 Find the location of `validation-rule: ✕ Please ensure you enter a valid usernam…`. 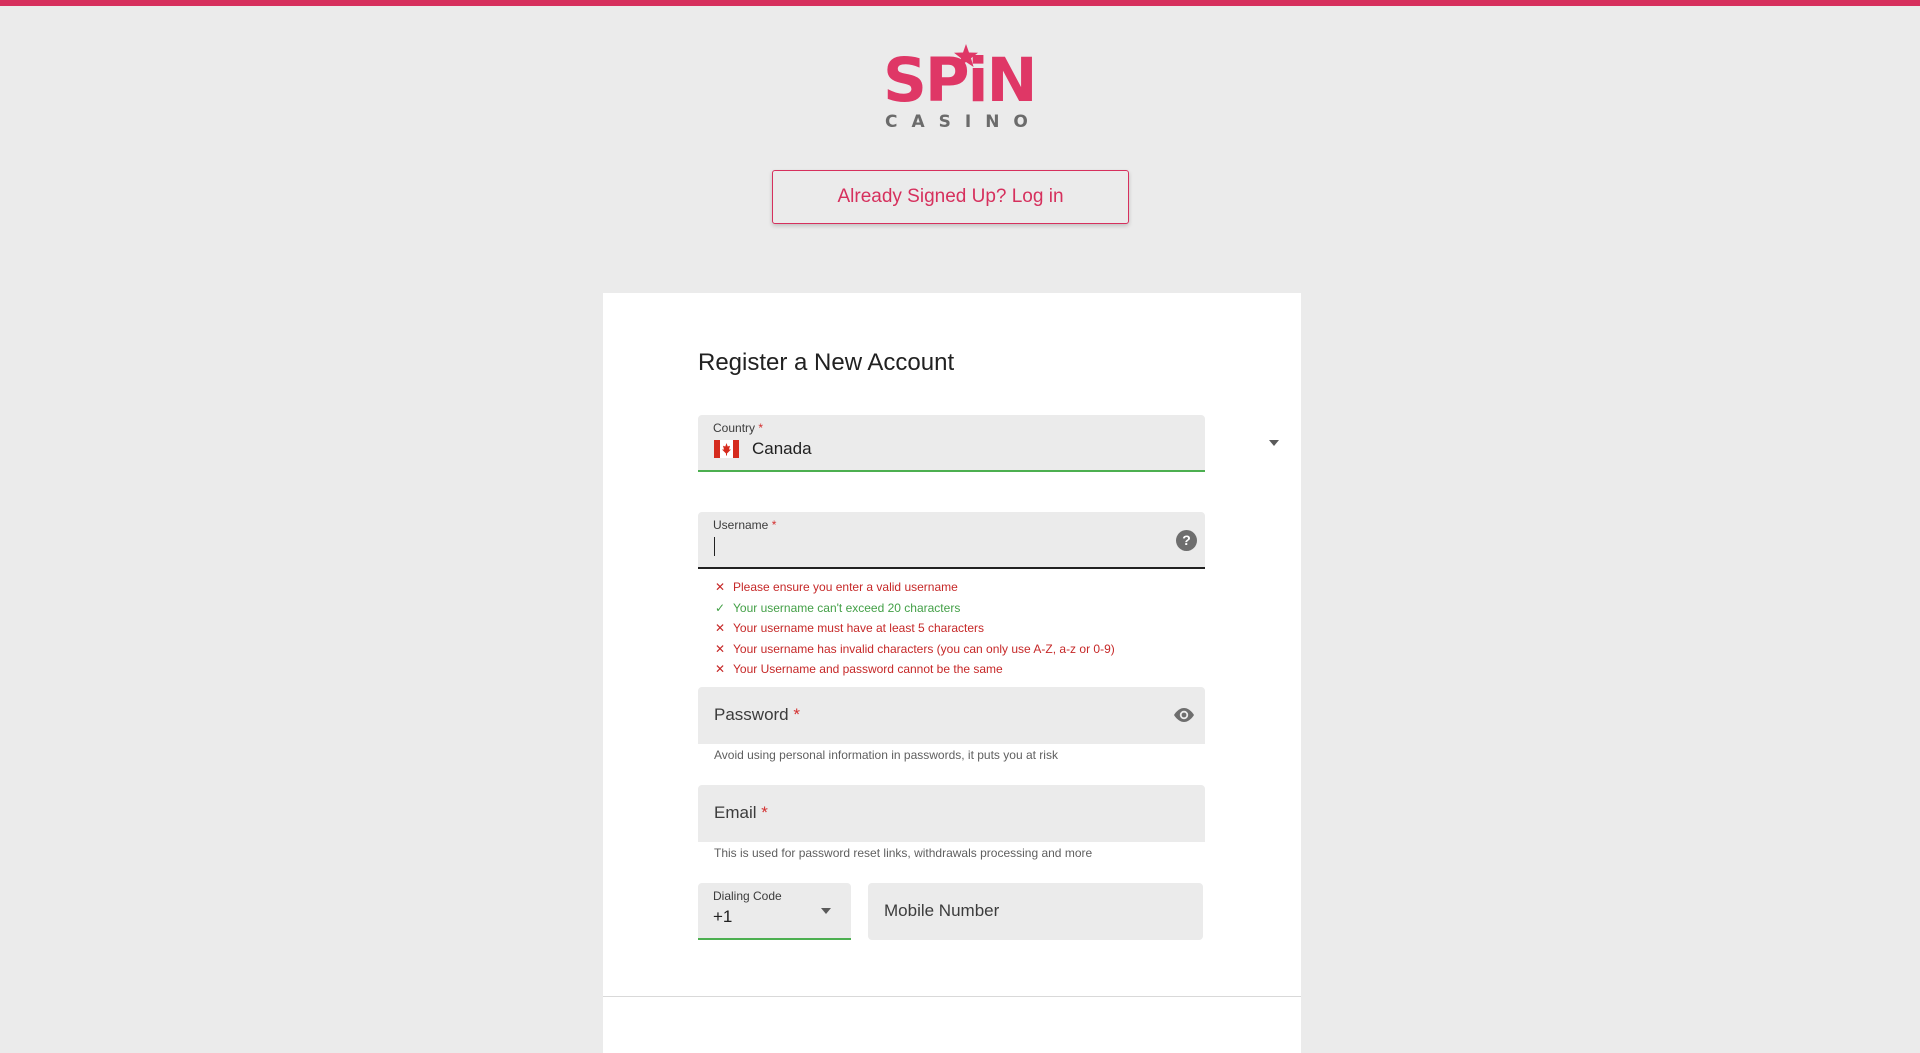

validation-rule: ✕ Please ensure you enter a valid usernam… is located at coordinates (914, 587).